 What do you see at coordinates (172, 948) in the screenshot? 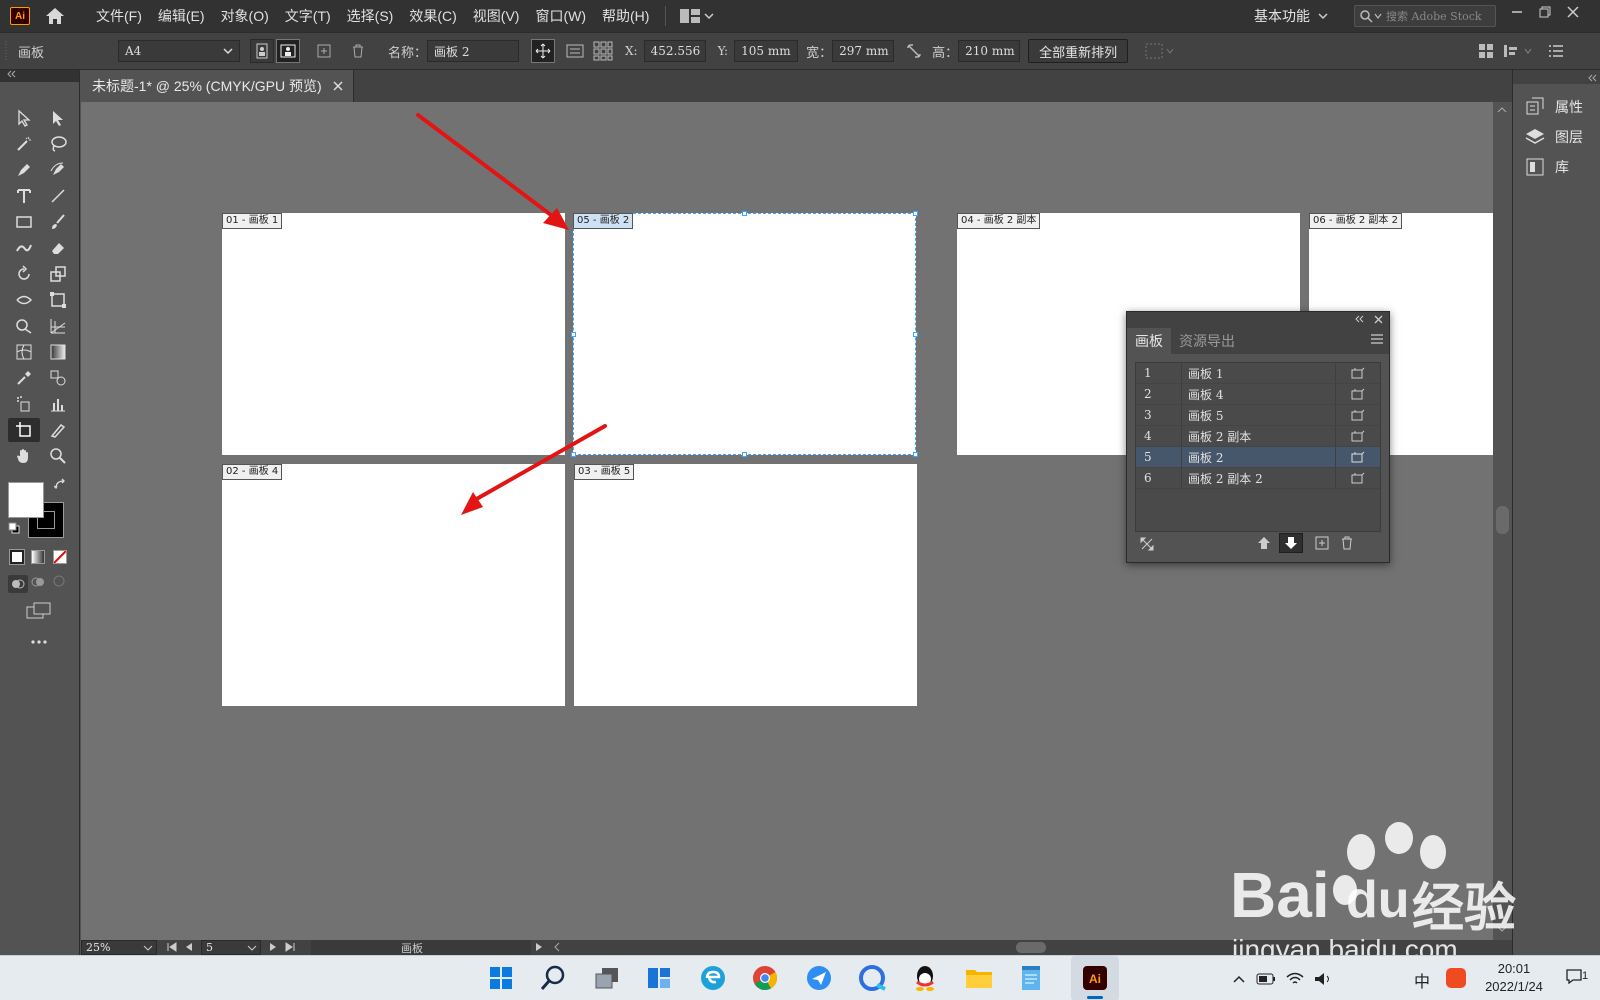
I see `first-artboard-button` at bounding box center [172, 948].